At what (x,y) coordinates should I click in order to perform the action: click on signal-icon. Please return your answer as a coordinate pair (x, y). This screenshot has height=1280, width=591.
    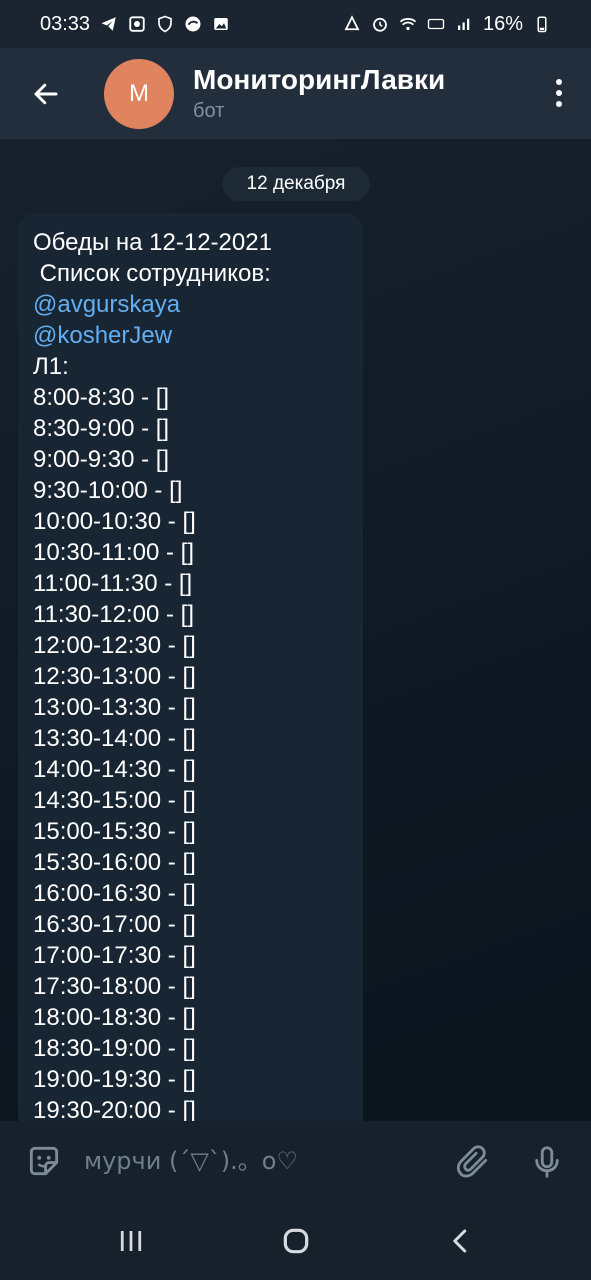
    Looking at the image, I should click on (464, 24).